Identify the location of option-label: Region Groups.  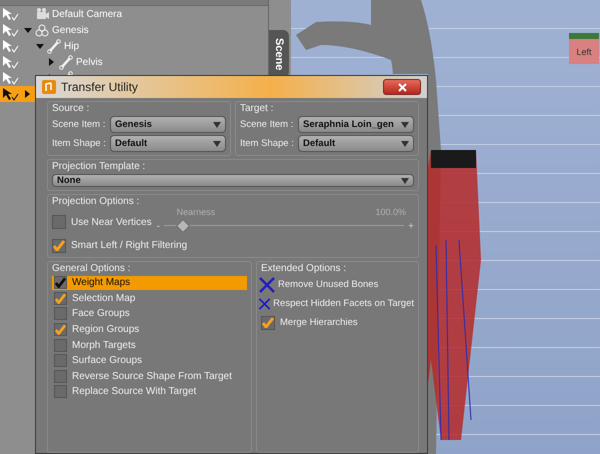
(106, 330).